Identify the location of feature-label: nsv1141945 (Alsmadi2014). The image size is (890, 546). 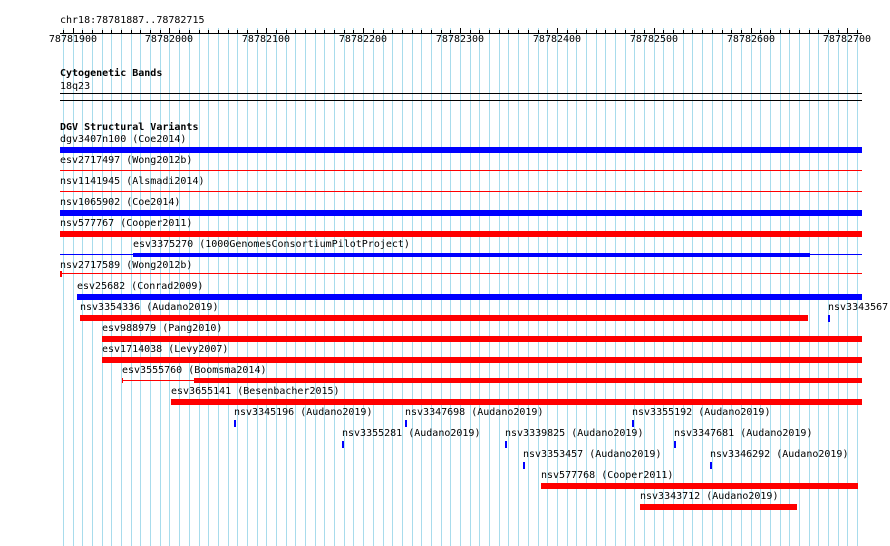
(132, 181).